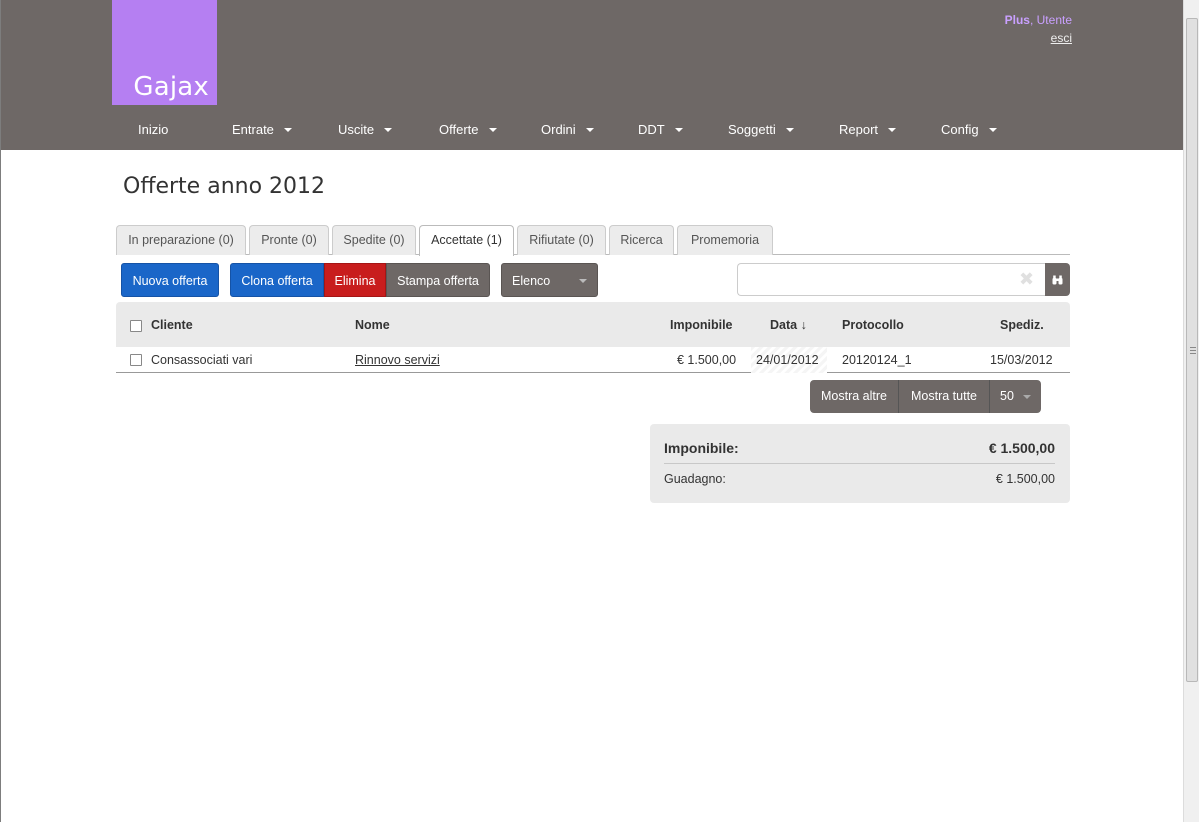 This screenshot has height=822, width=1199. Describe the element at coordinates (172, 324) in the screenshot. I see `col-header-cliente: Cliente` at that location.